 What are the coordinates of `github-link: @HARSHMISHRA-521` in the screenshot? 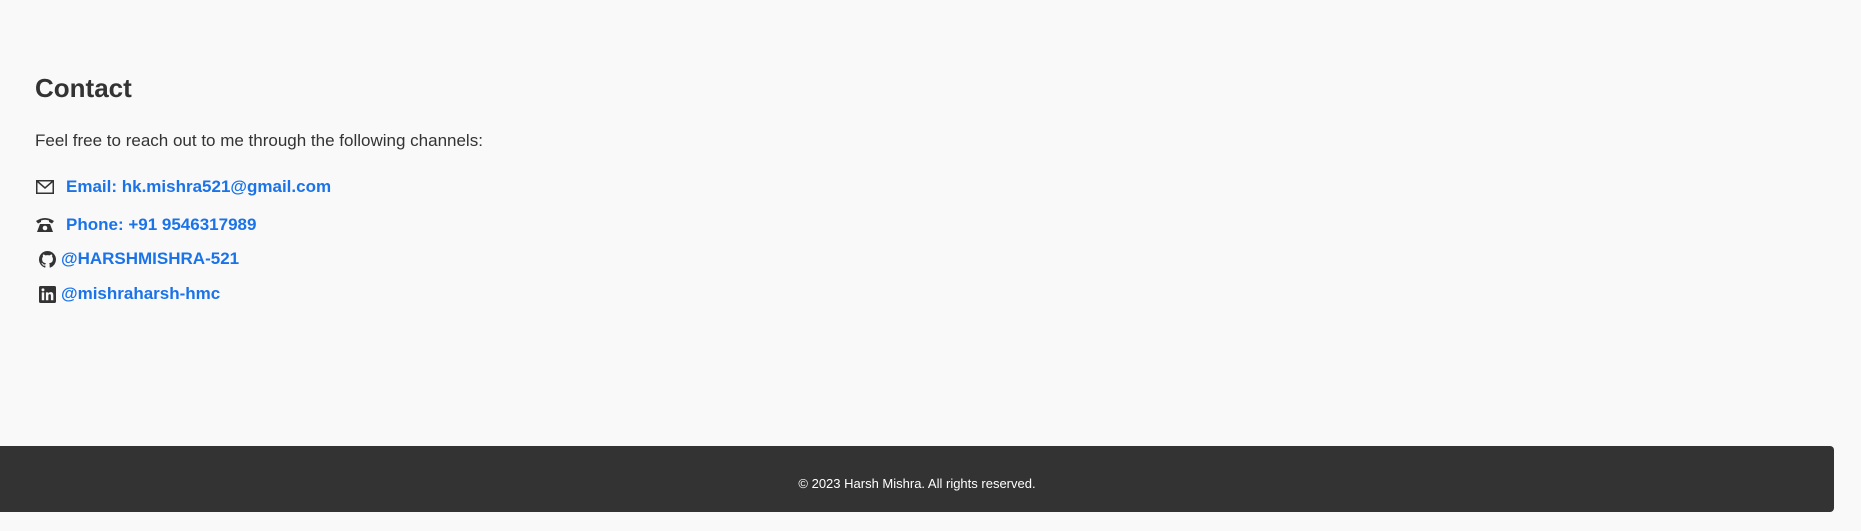 It's located at (150, 259).